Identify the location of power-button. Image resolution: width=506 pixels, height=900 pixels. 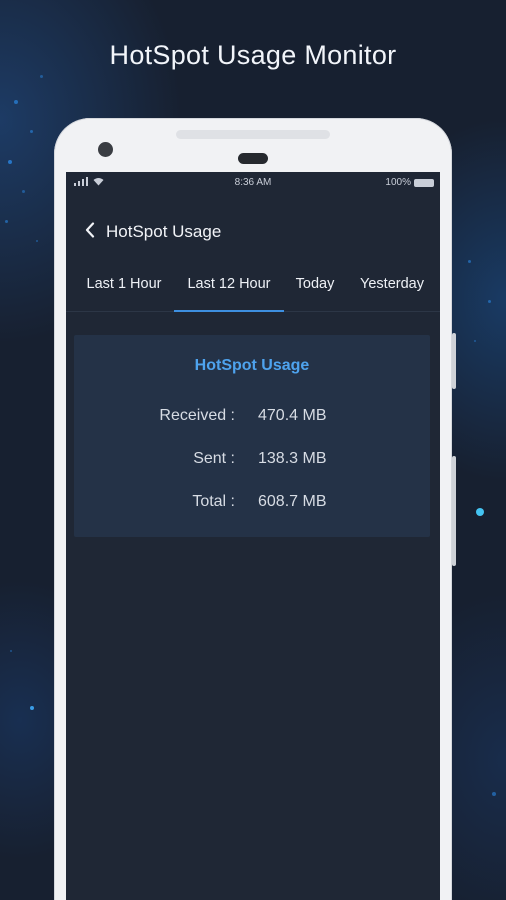
(454, 511).